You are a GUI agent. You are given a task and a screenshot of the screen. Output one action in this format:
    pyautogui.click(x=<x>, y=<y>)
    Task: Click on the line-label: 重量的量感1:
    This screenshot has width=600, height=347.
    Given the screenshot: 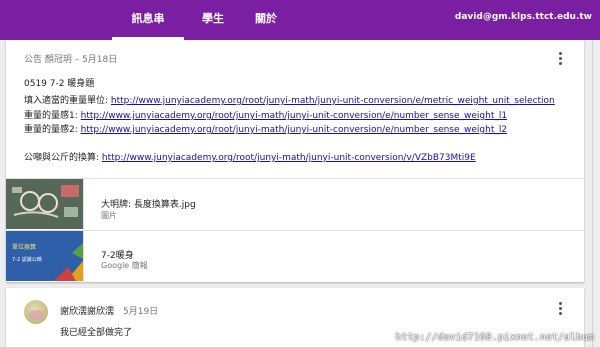 What is the action you would take?
    pyautogui.click(x=51, y=116)
    